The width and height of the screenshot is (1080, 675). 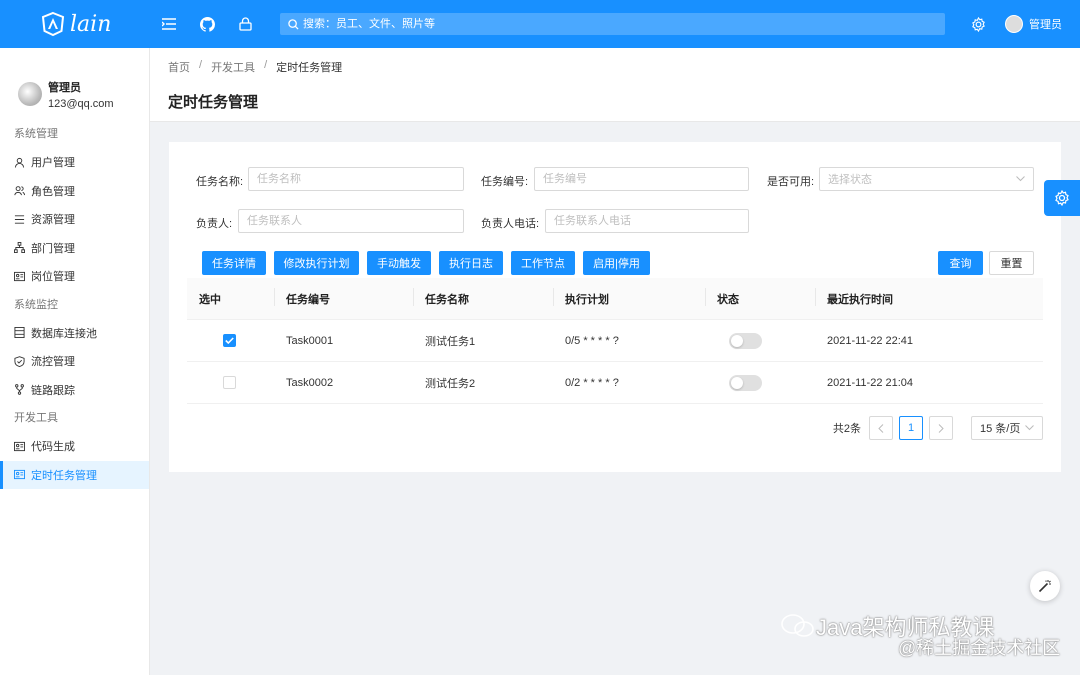 What do you see at coordinates (349, 297) in the screenshot?
I see `column-header-code: 任务编号` at bounding box center [349, 297].